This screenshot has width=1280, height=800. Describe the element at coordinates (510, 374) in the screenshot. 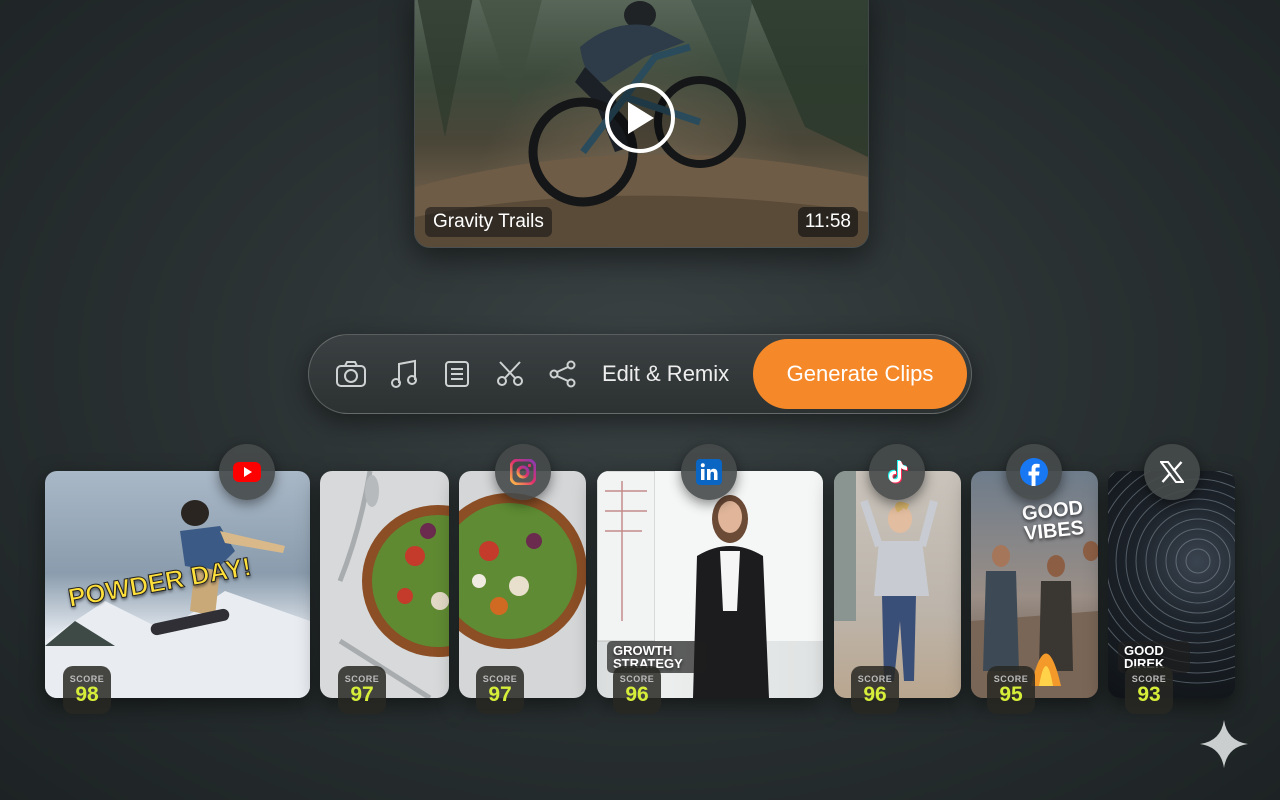

I see `scissors-icon` at that location.